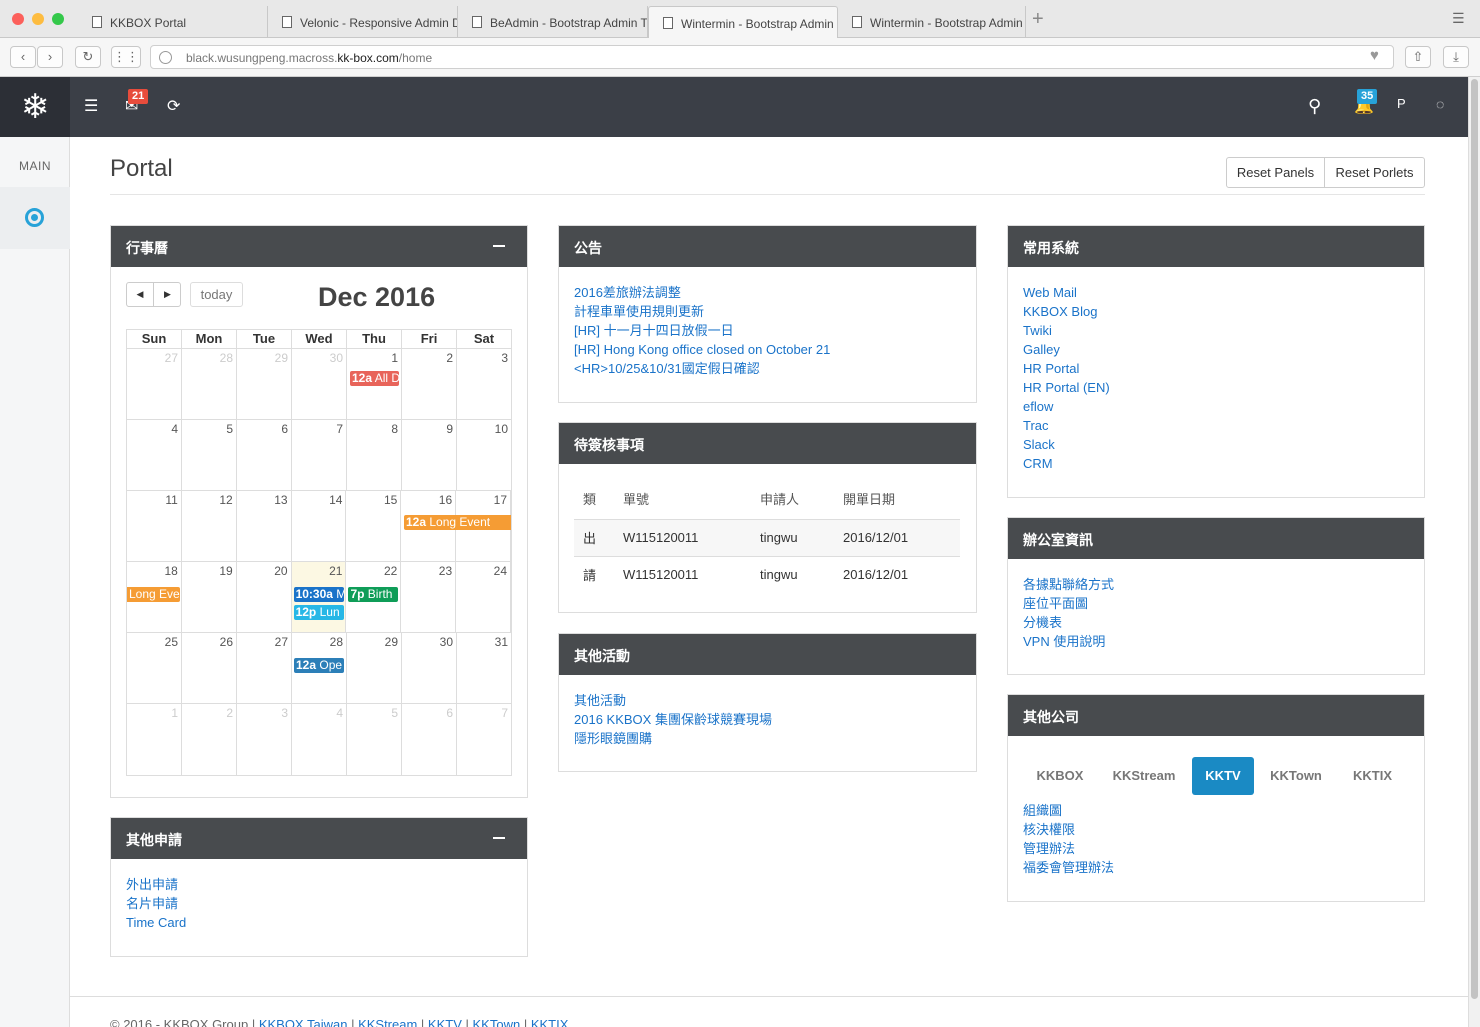 This screenshot has height=1027, width=1480. What do you see at coordinates (1275, 172) in the screenshot?
I see `reset-panels-button: Reset Panels` at bounding box center [1275, 172].